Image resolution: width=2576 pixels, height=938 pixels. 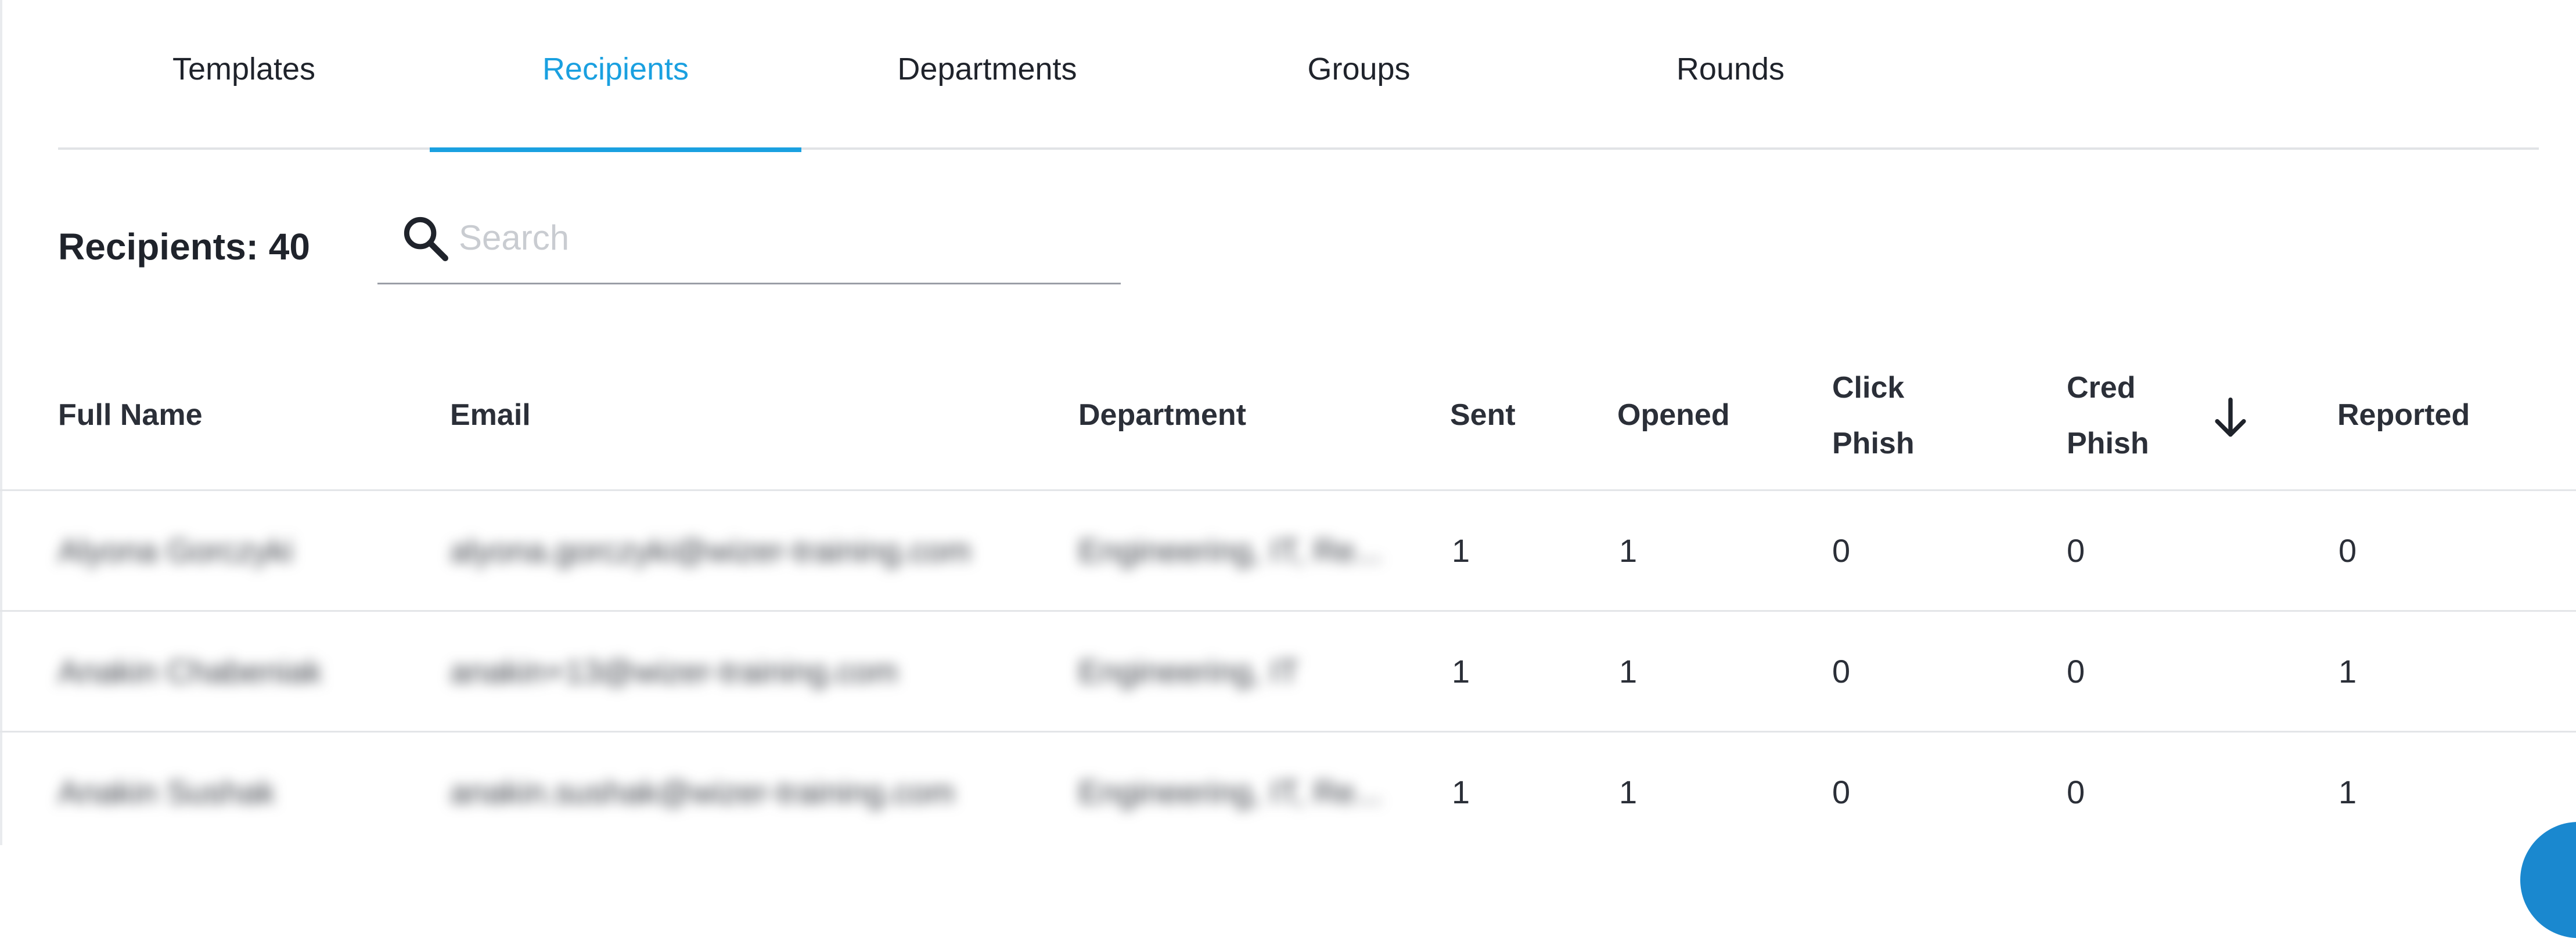 What do you see at coordinates (130, 415) in the screenshot?
I see `column-header-full-name: Full Name` at bounding box center [130, 415].